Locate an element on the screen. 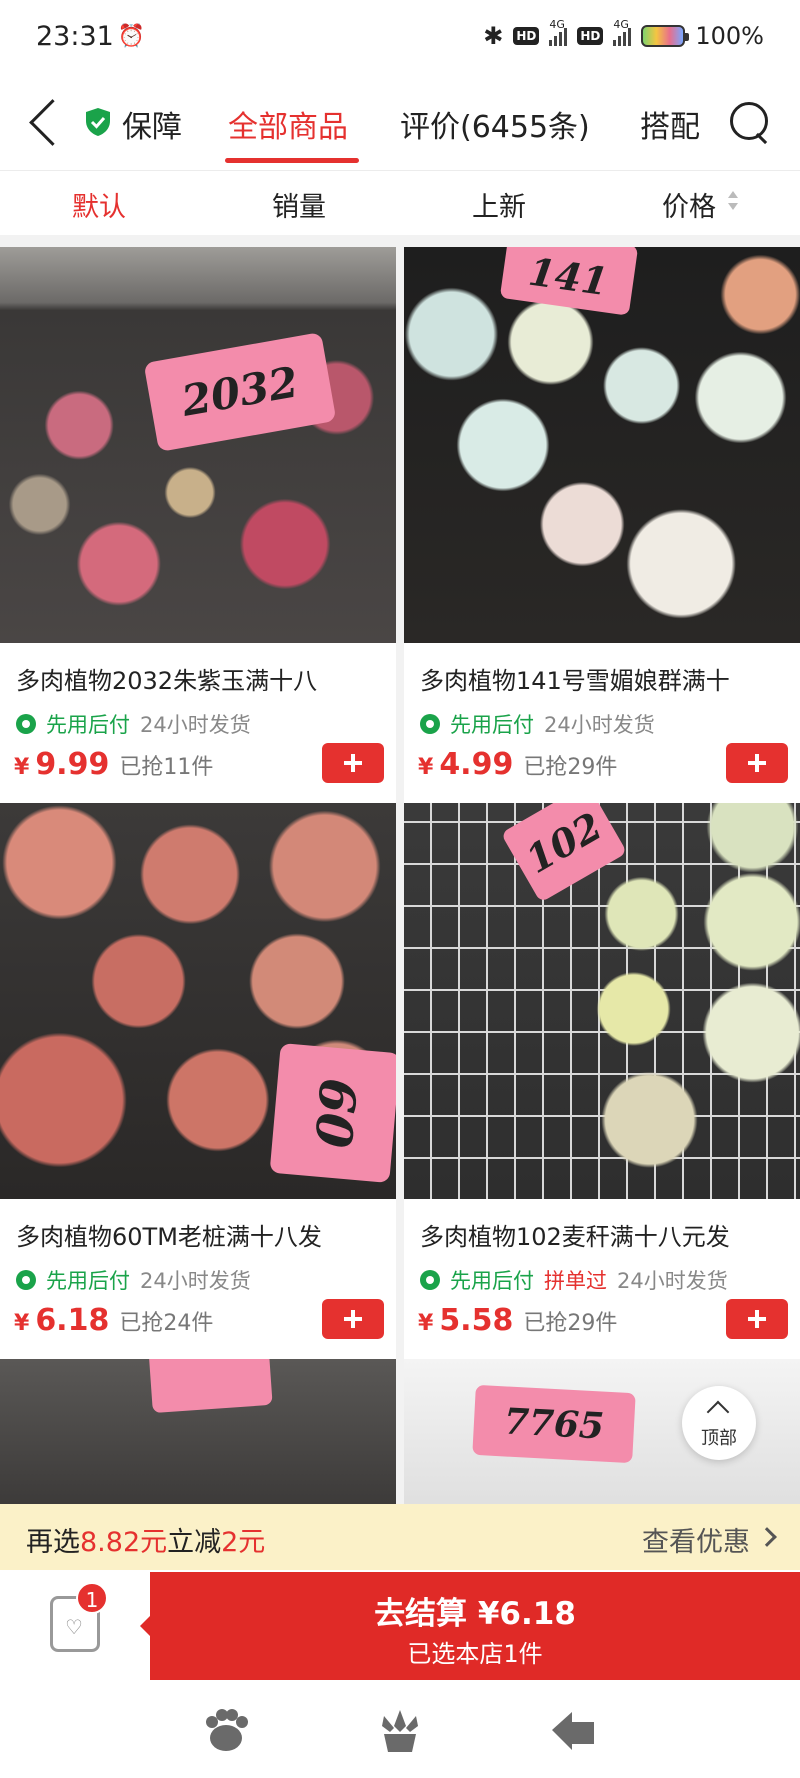 Image resolution: width=800 pixels, height=1778 pixels. checkout-label: 去结算 ¥6.18 is located at coordinates (475, 1614).